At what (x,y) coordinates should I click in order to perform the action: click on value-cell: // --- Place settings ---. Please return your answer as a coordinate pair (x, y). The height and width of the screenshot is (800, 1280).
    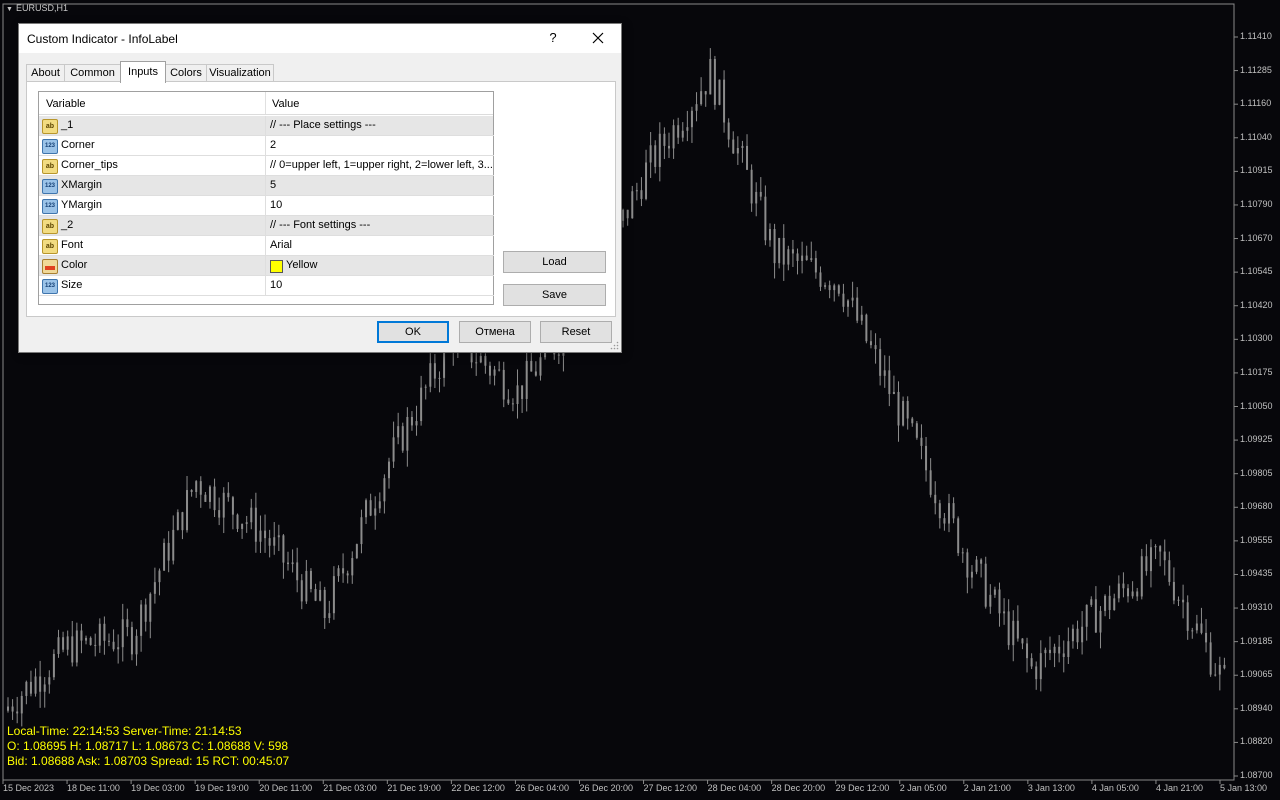
    Looking at the image, I should click on (379, 126).